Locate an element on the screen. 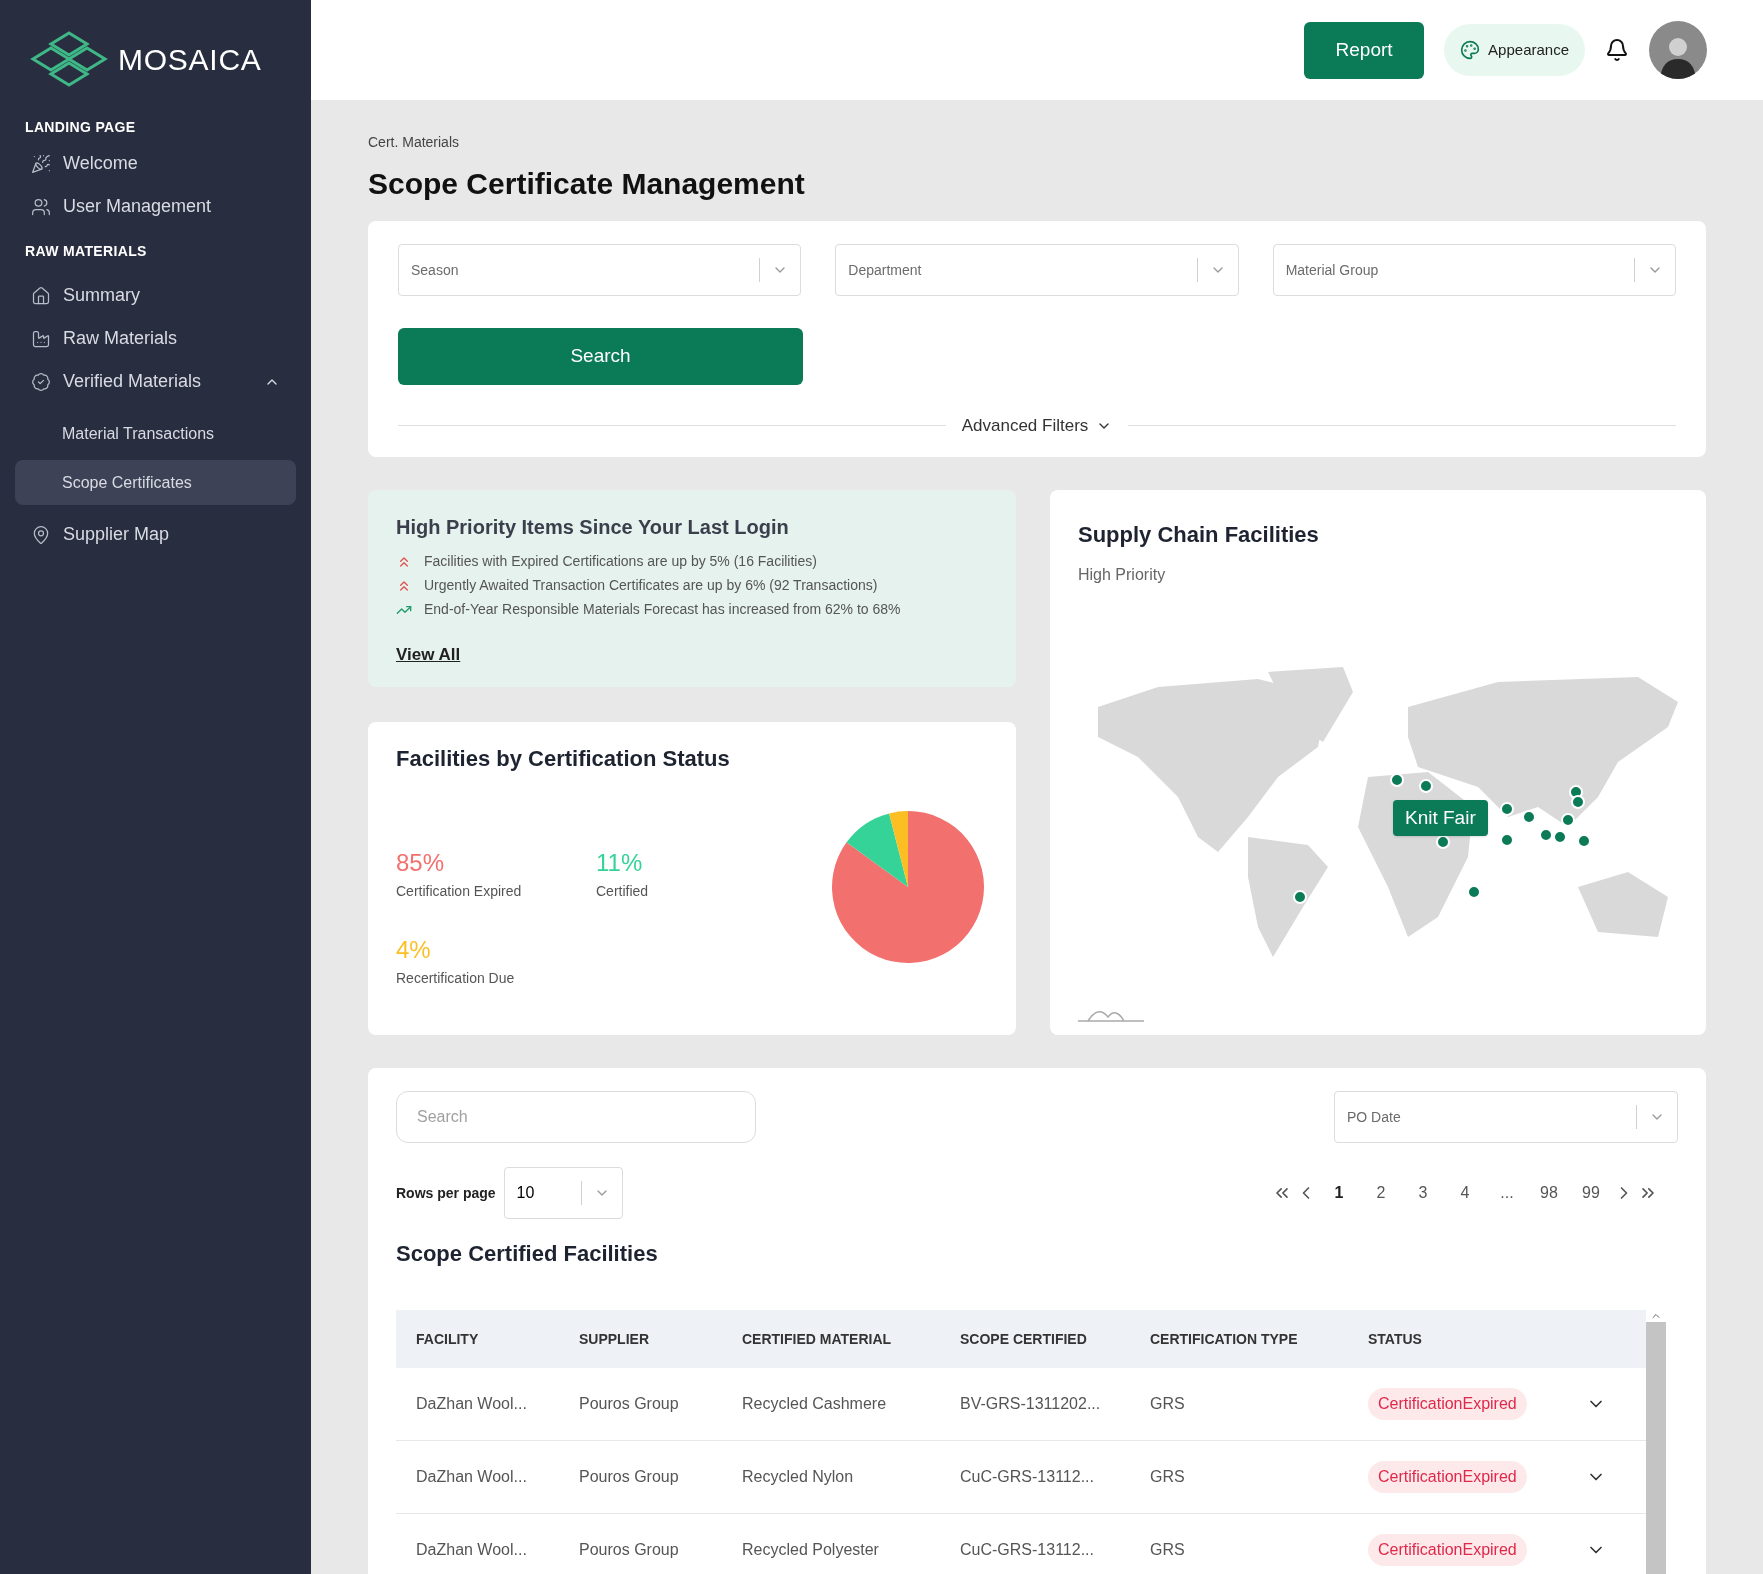 This screenshot has width=1763, height=1574. table-cell-text: Recycled Polyester is located at coordinates (811, 1550).